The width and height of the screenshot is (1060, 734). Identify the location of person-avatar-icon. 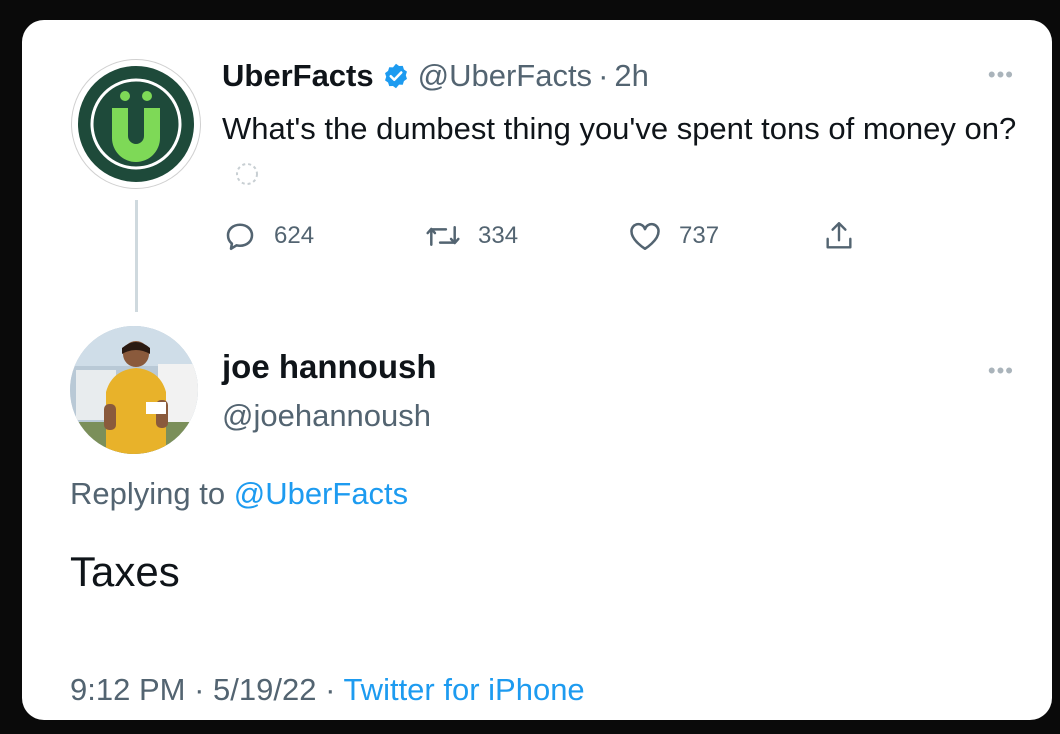
(134, 390).